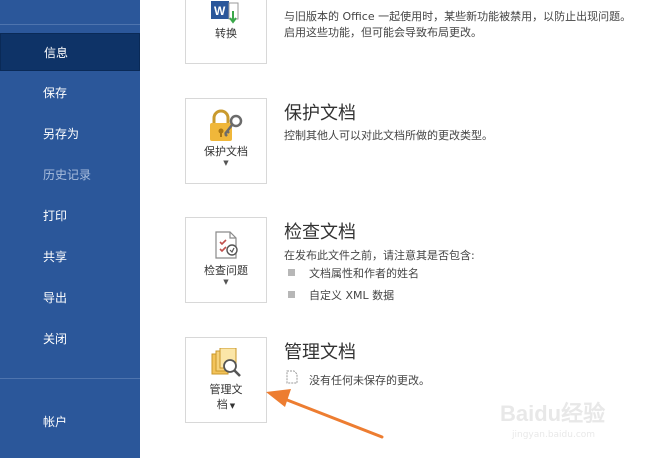 This screenshot has height=458, width=664. What do you see at coordinates (325, 414) in the screenshot?
I see `annotation-arrow` at bounding box center [325, 414].